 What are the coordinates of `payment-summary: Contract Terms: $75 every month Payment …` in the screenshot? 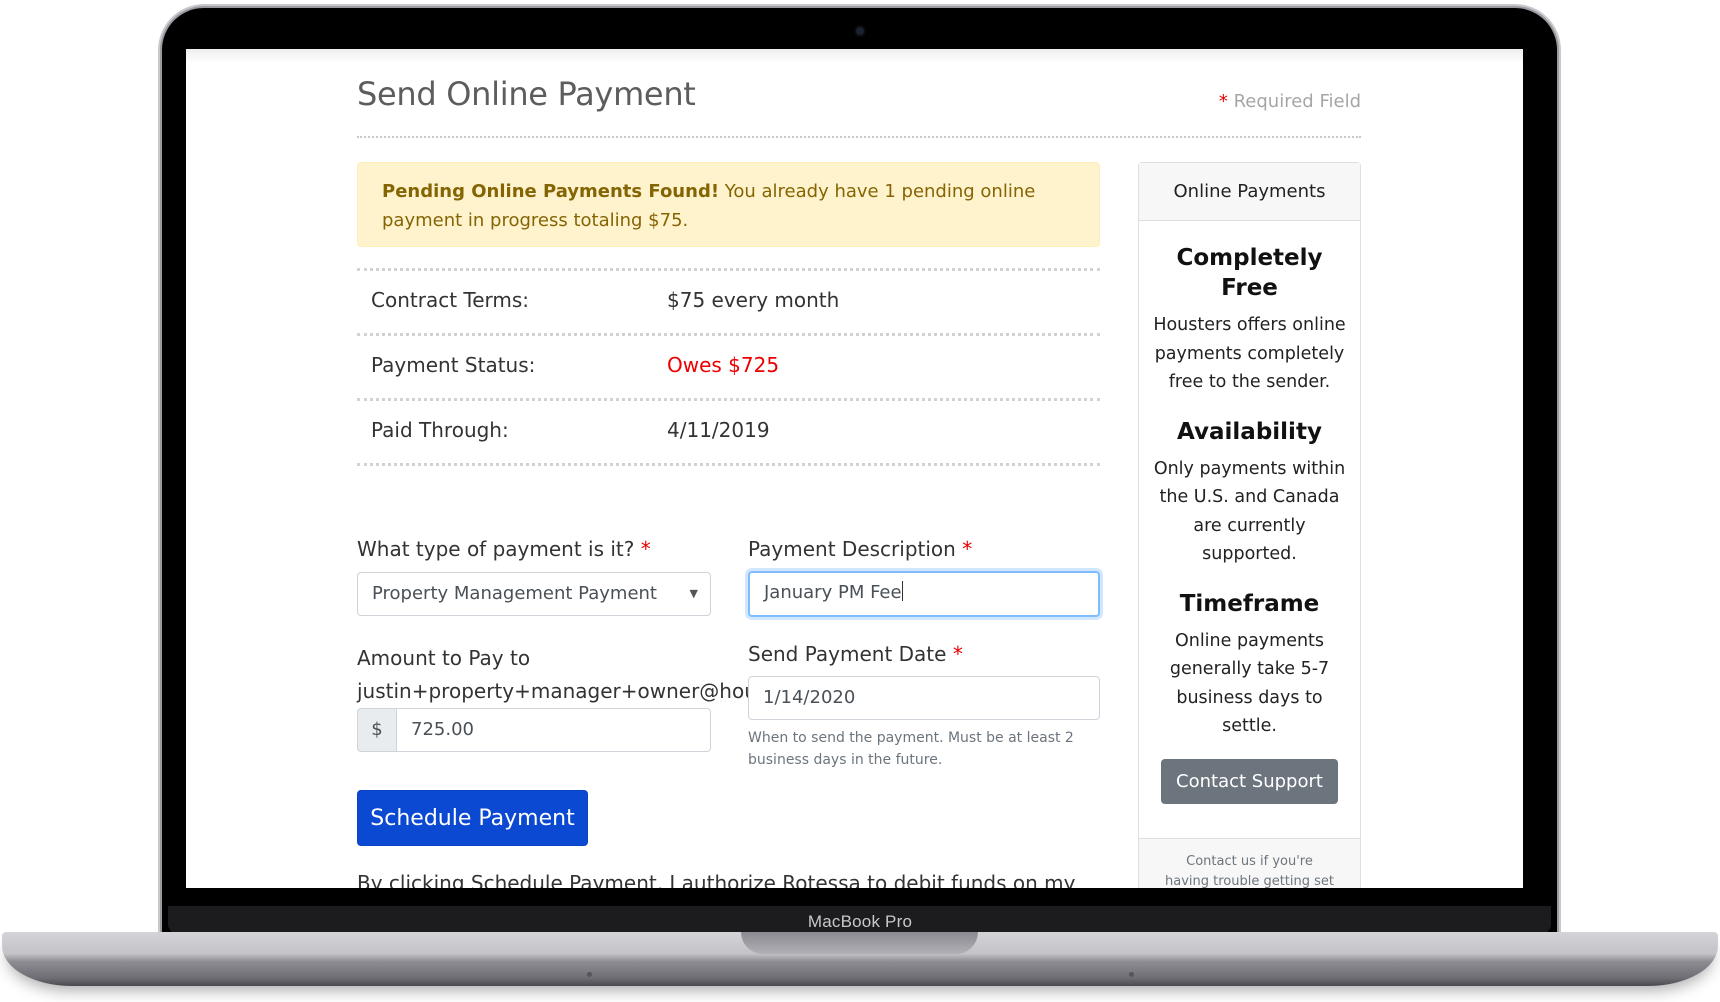 It's located at (728, 367).